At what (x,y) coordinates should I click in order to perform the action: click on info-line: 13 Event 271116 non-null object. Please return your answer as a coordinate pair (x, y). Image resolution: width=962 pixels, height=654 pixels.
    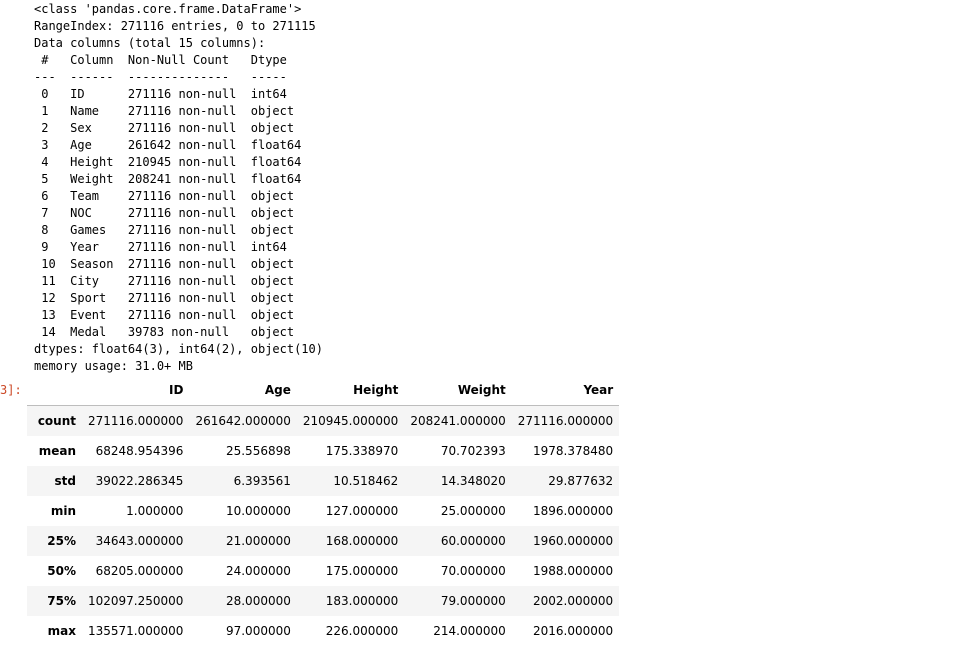
    Looking at the image, I should click on (168, 315).